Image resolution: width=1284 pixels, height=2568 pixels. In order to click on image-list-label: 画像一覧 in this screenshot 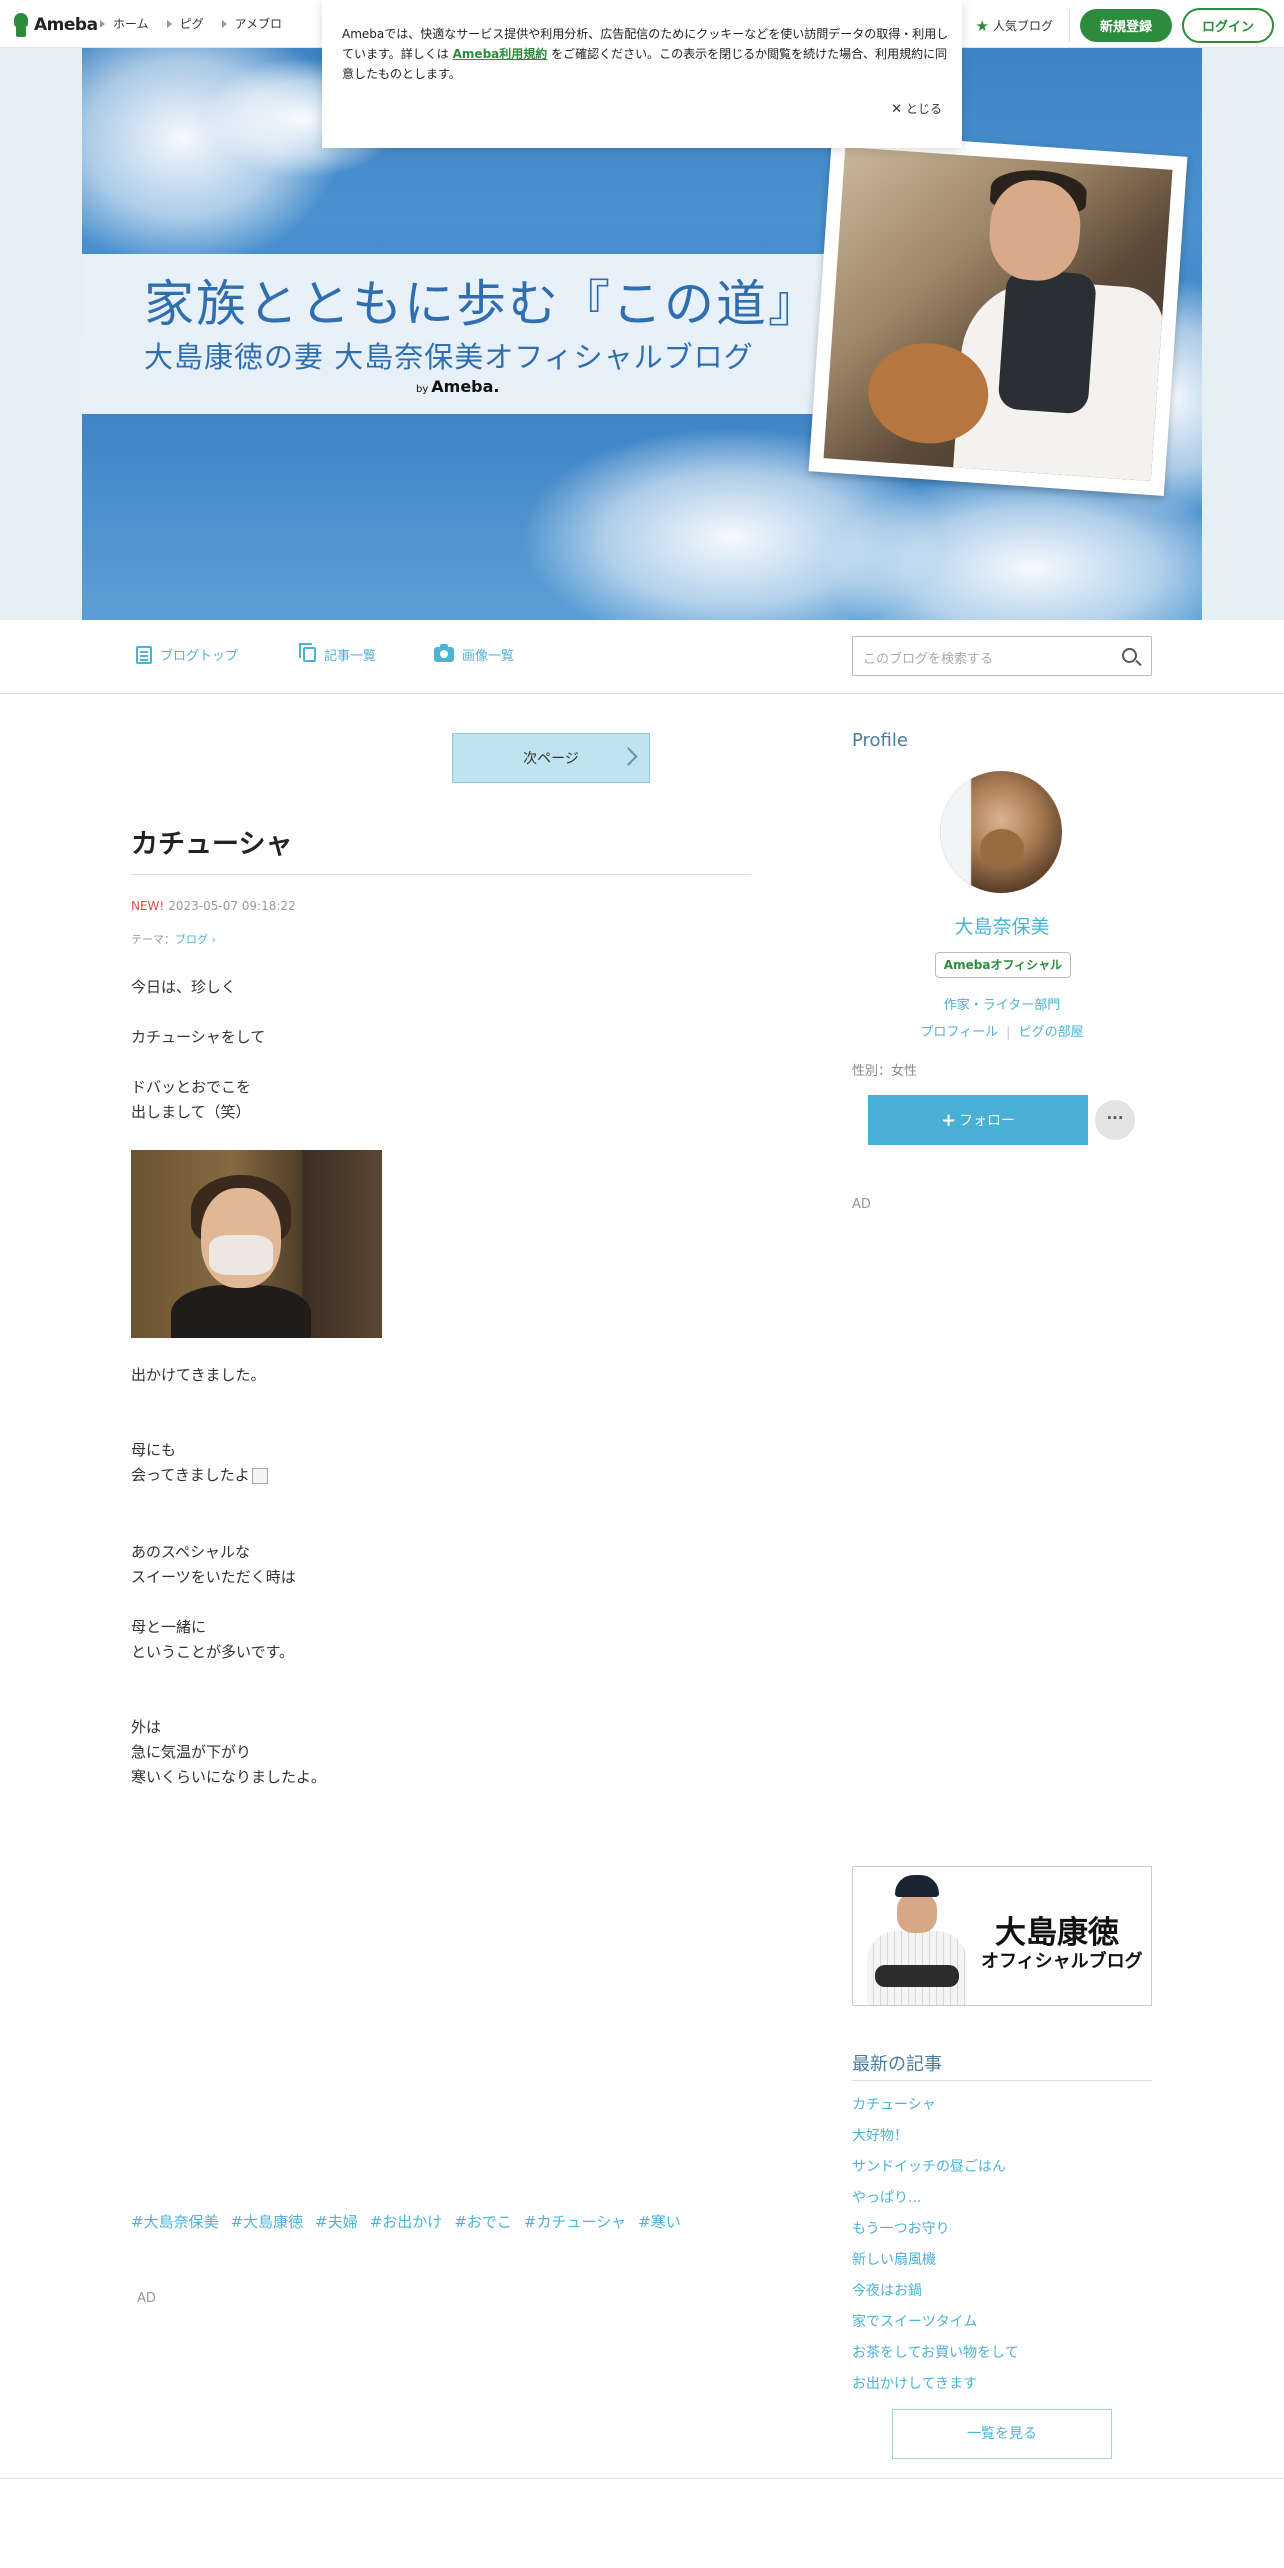, I will do `click(488, 656)`.